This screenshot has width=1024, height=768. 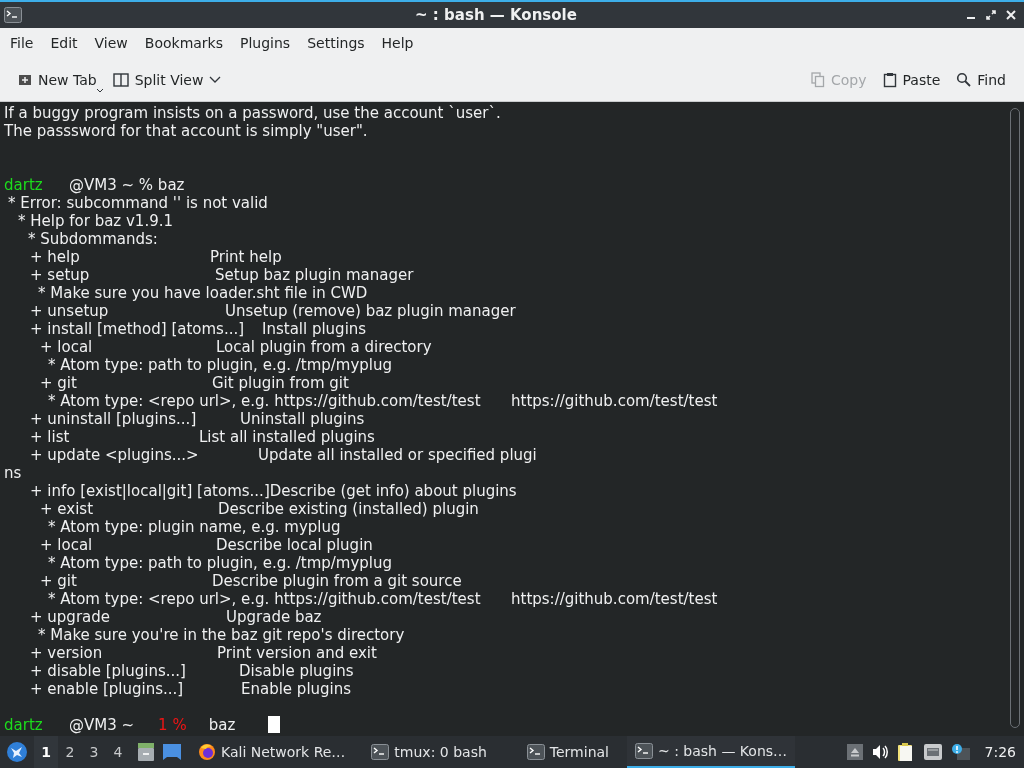 I want to click on clock: 7:26, so click(x=1000, y=752).